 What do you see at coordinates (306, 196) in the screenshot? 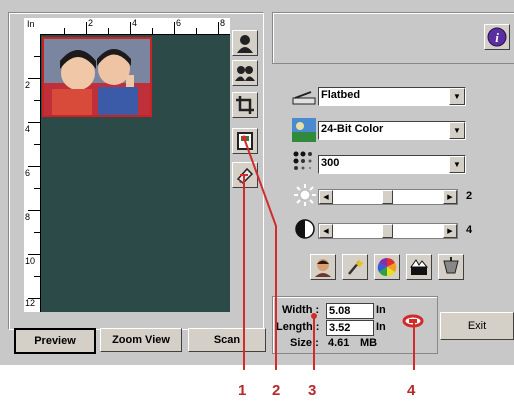
I see `brightness-icon` at bounding box center [306, 196].